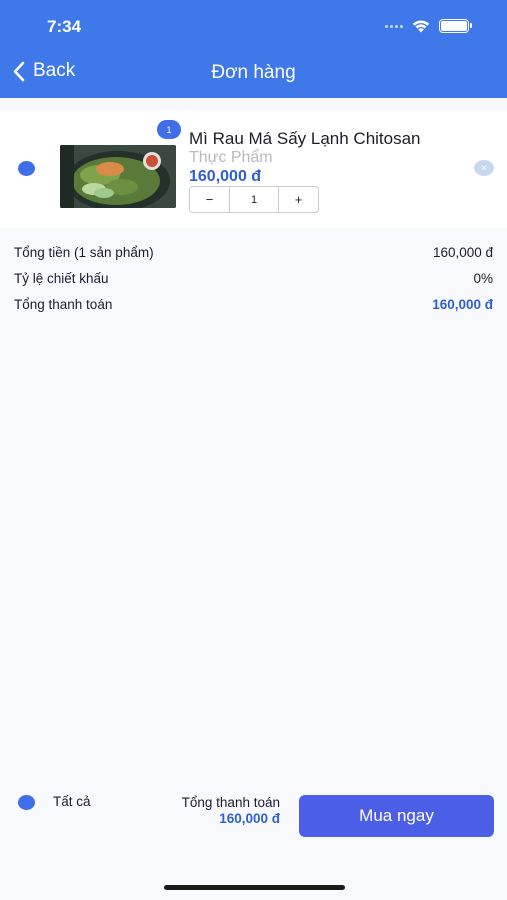 This screenshot has height=900, width=507. What do you see at coordinates (253, 49) in the screenshot?
I see `app-header: 7:34 Back Đơn hàng` at bounding box center [253, 49].